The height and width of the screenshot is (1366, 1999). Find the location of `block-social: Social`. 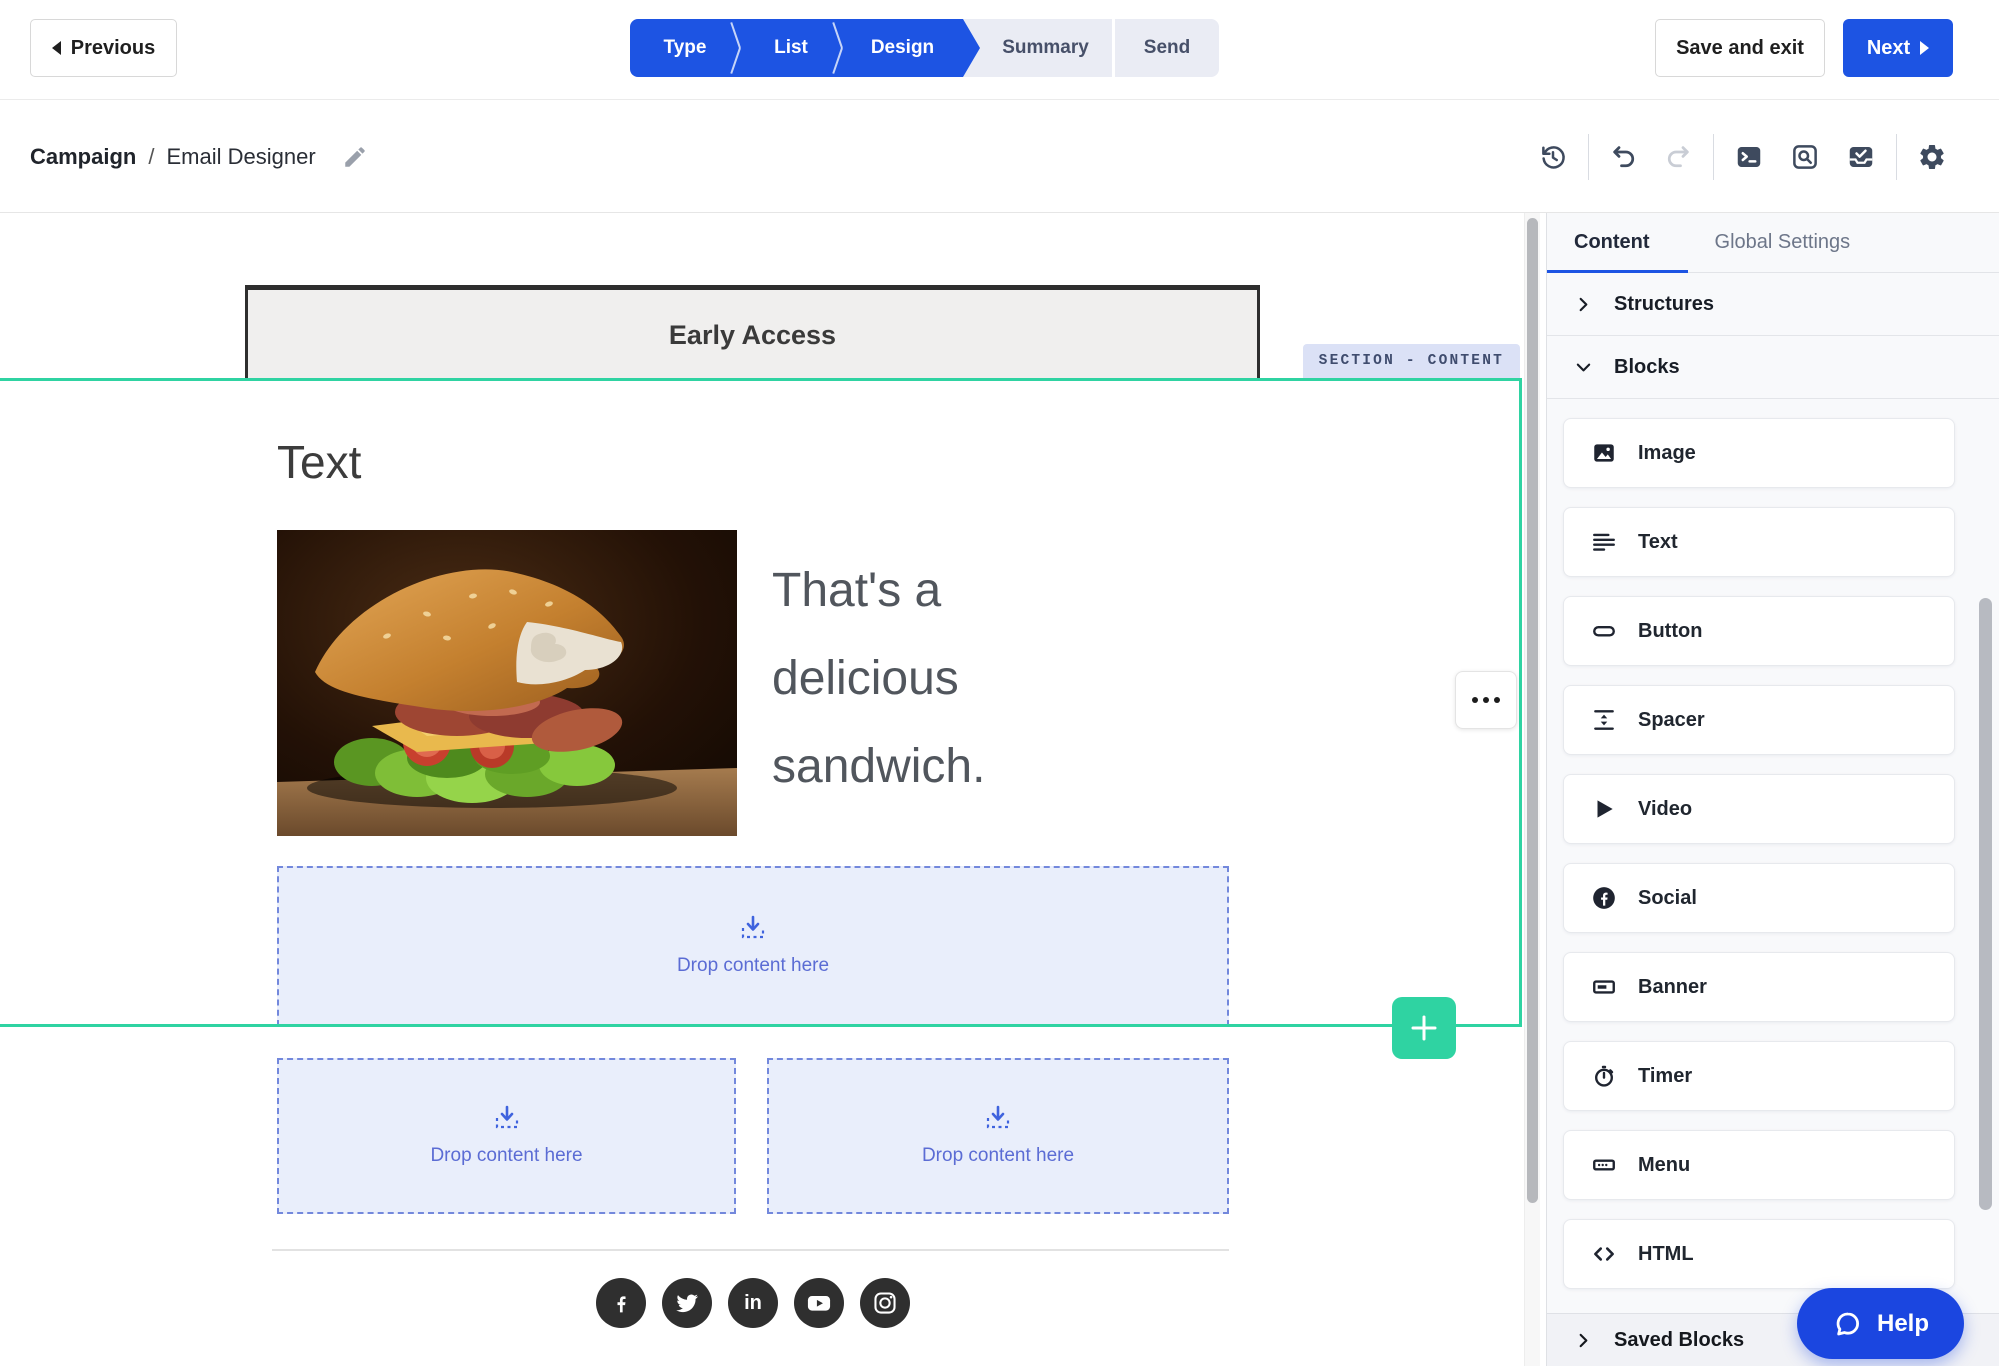

block-social: Social is located at coordinates (1759, 898).